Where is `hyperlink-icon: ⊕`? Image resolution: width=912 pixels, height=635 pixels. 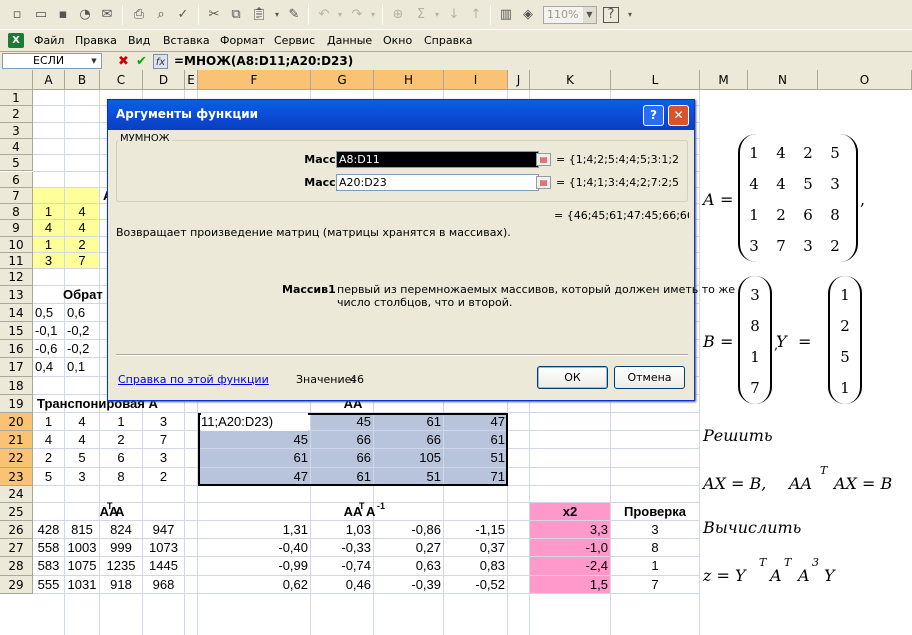
hyperlink-icon: ⊕ is located at coordinates (398, 15).